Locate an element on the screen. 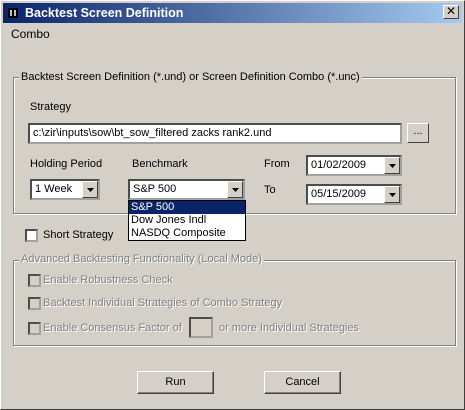 The height and width of the screenshot is (410, 465). consensus-label: Enable Consensus Factor of is located at coordinates (112, 328).